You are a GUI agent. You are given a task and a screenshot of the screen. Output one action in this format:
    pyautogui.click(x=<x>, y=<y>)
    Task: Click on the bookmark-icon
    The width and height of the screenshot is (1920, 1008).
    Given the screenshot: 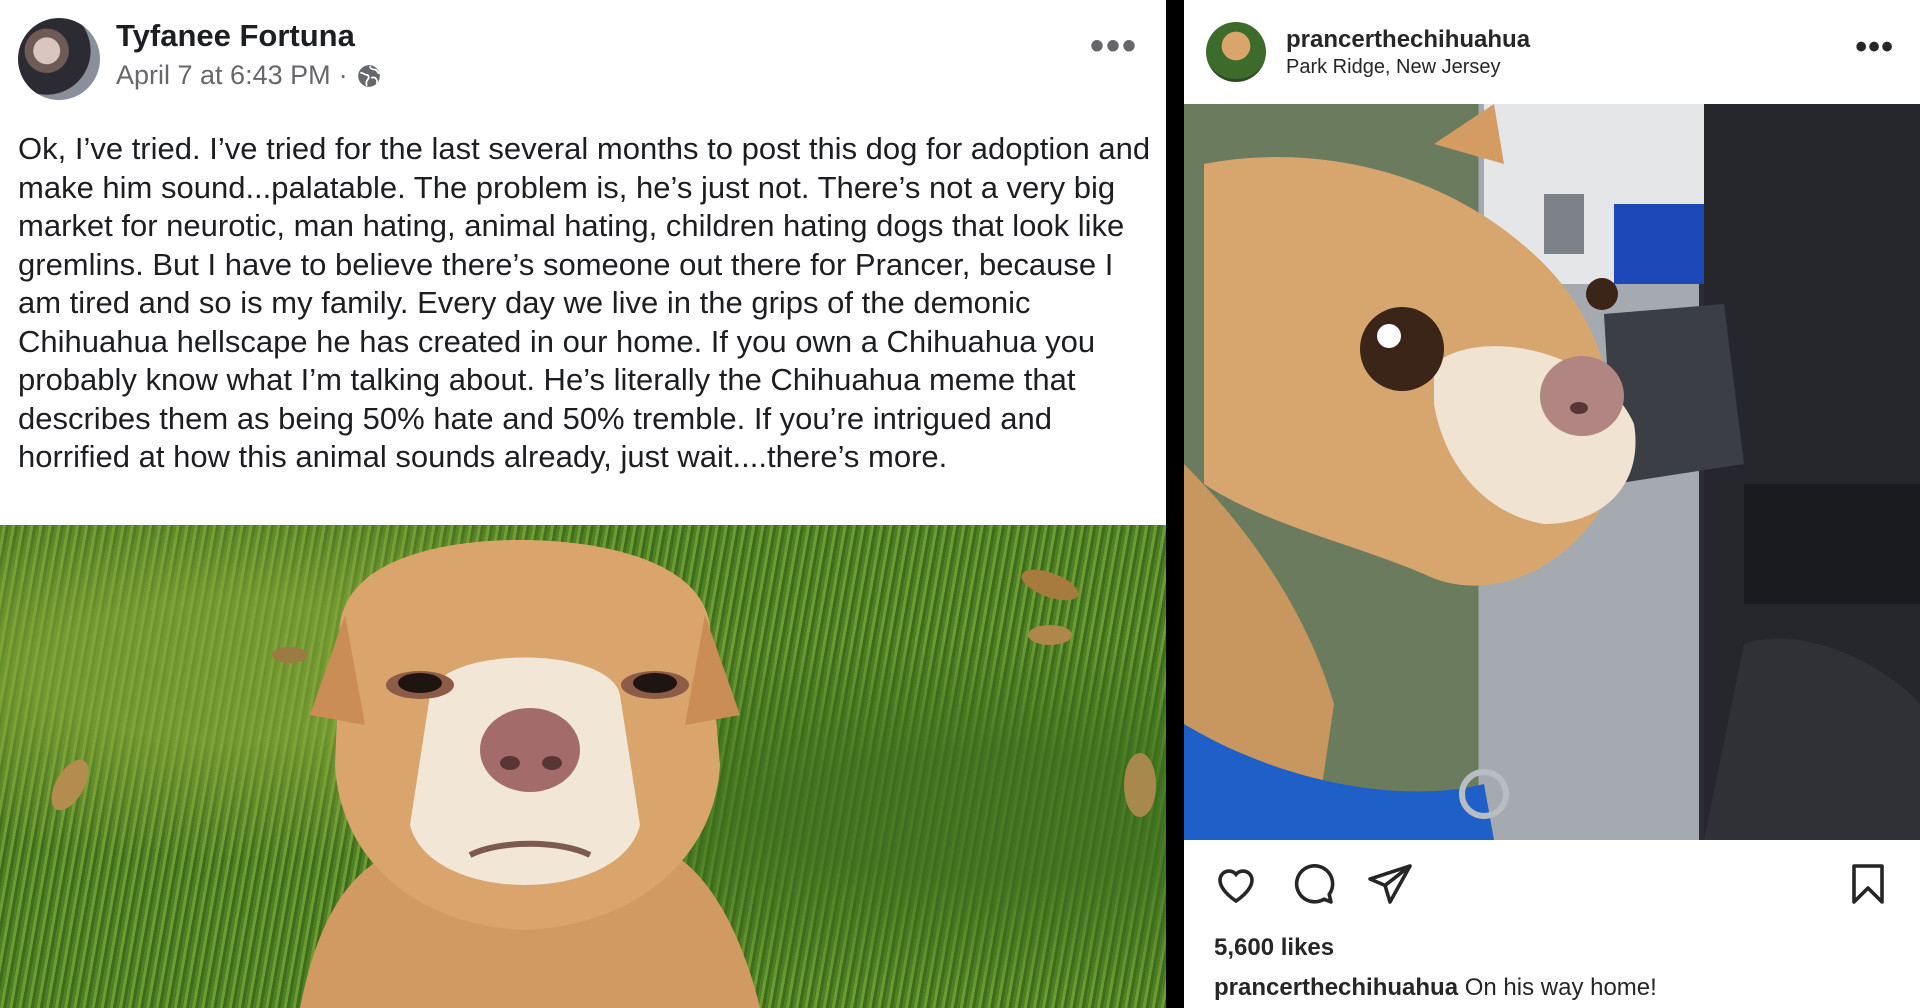 What is the action you would take?
    pyautogui.click(x=1868, y=884)
    